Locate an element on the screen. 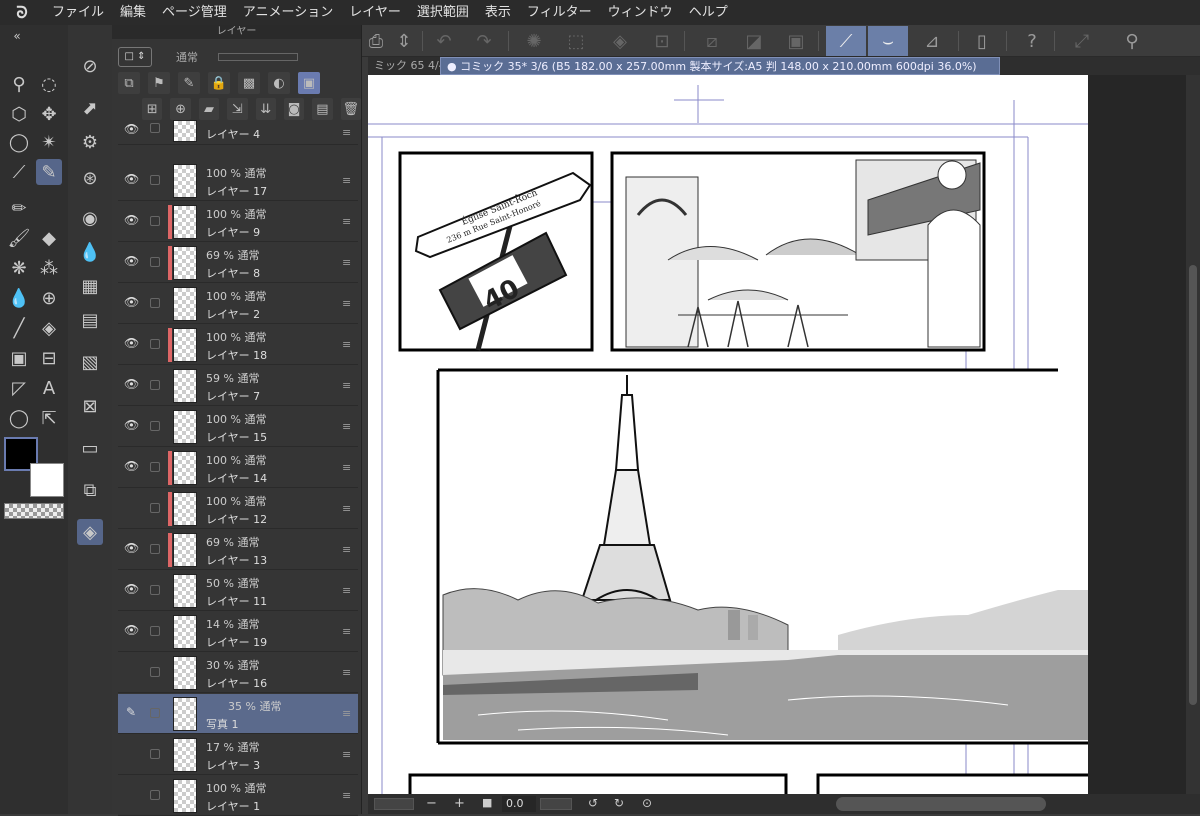  layer-row: 100 % 通常 レイヤー 1 ≡ is located at coordinates (238, 796).